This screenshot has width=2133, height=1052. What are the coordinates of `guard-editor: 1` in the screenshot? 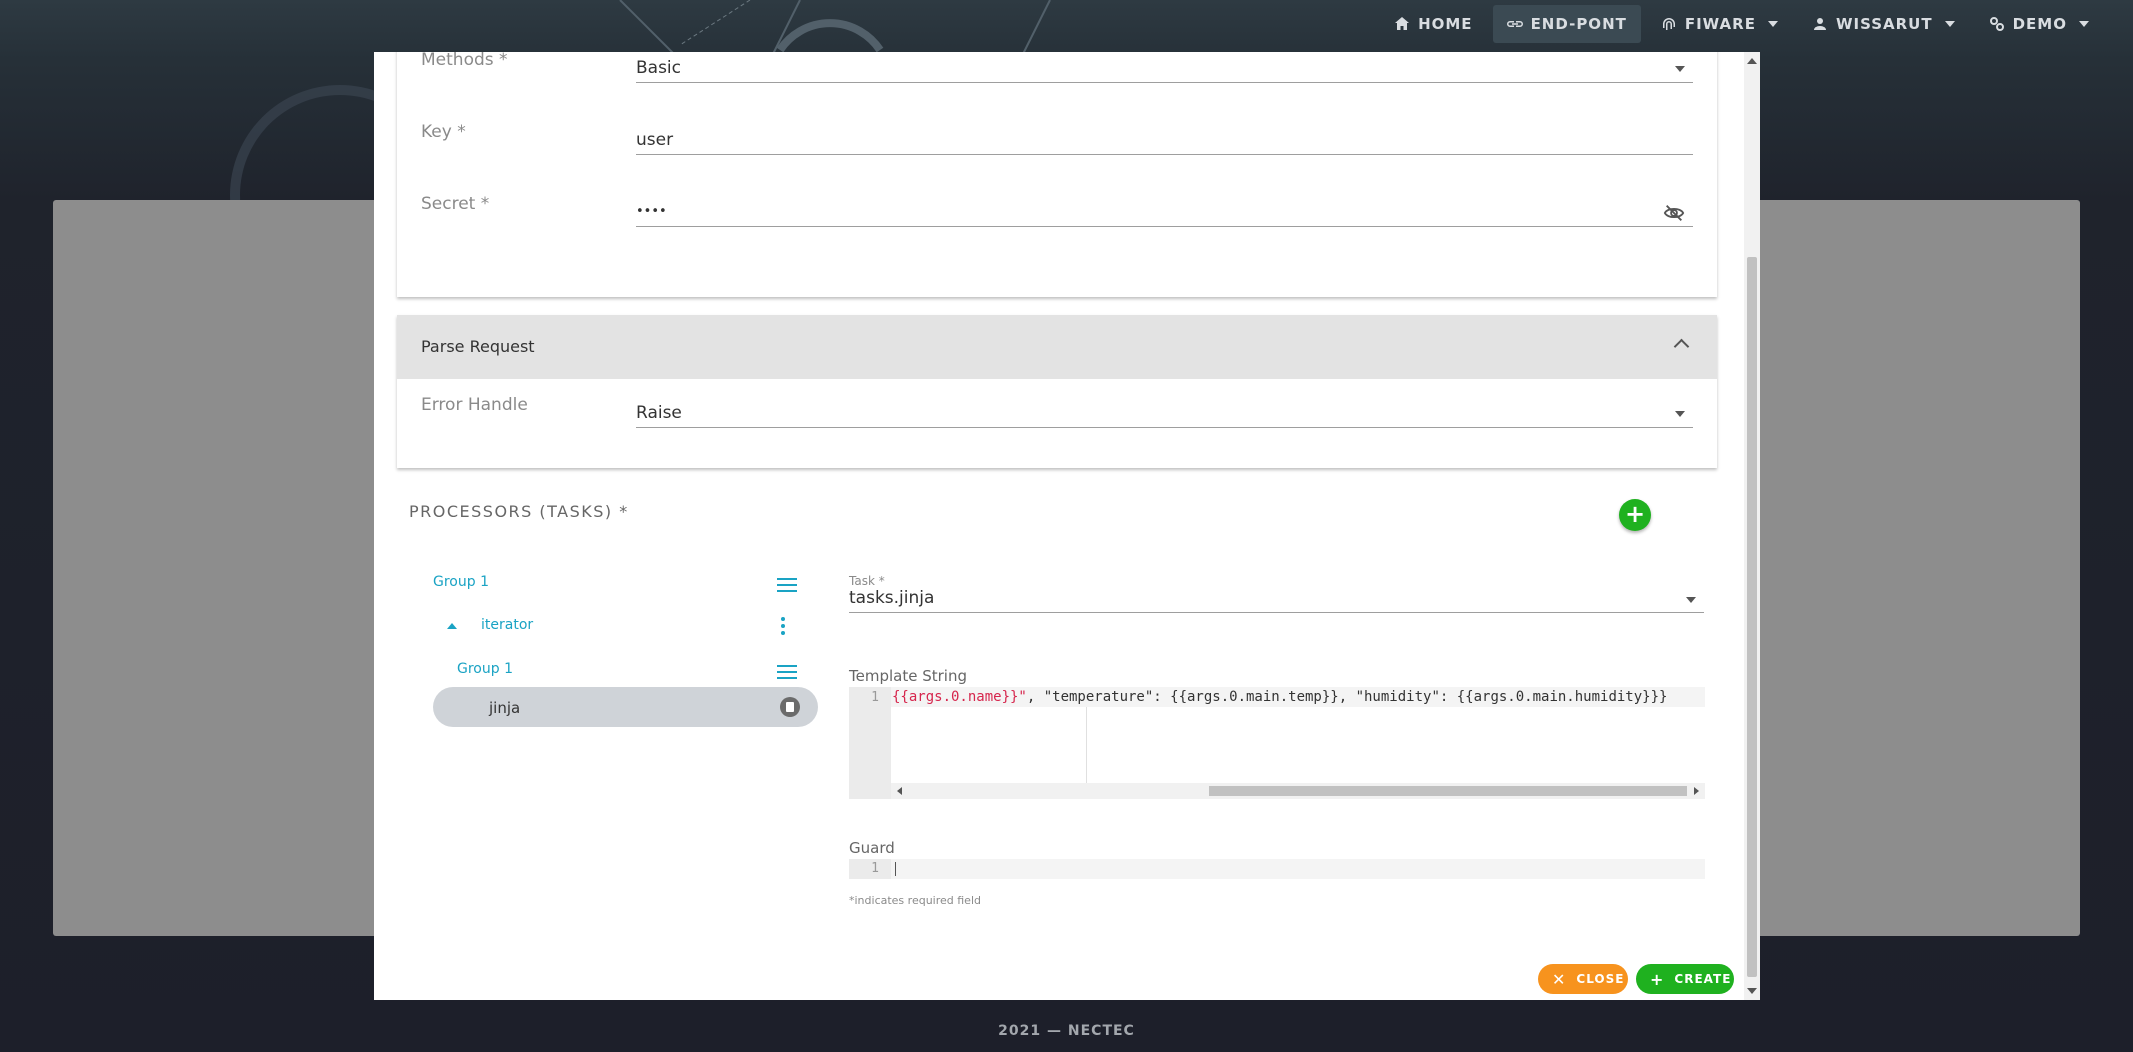 It's located at (1277, 869).